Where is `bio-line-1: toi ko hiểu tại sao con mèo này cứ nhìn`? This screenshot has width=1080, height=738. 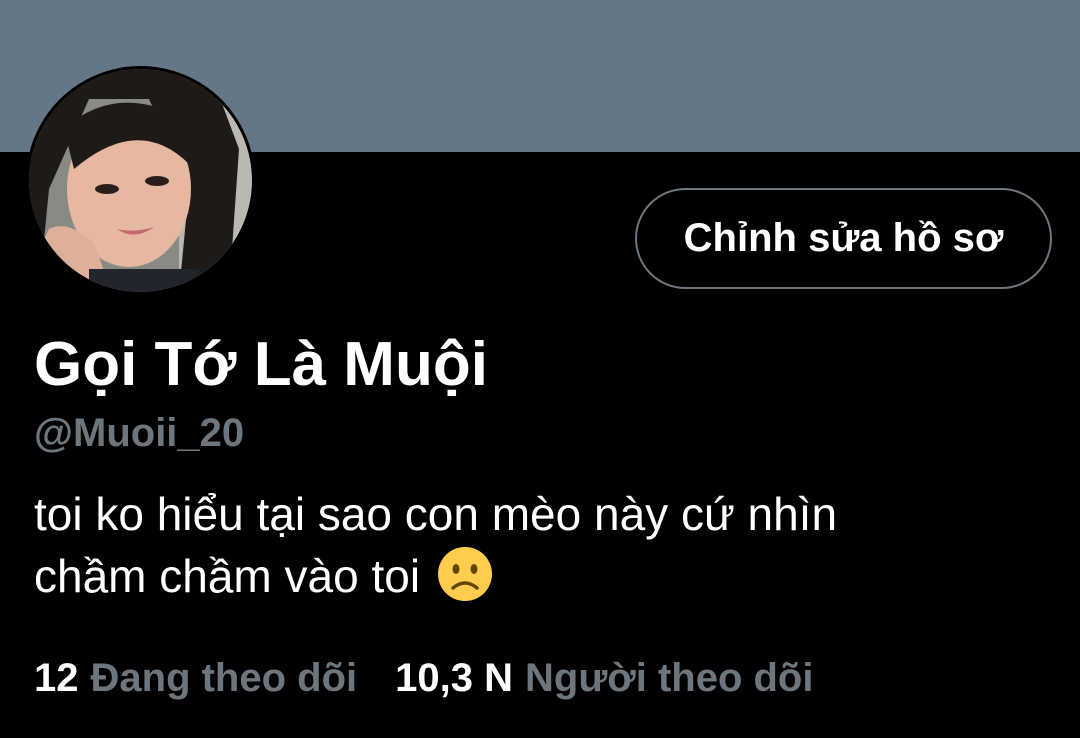 bio-line-1: toi ko hiểu tại sao con mèo này cứ nhìn is located at coordinates (436, 514).